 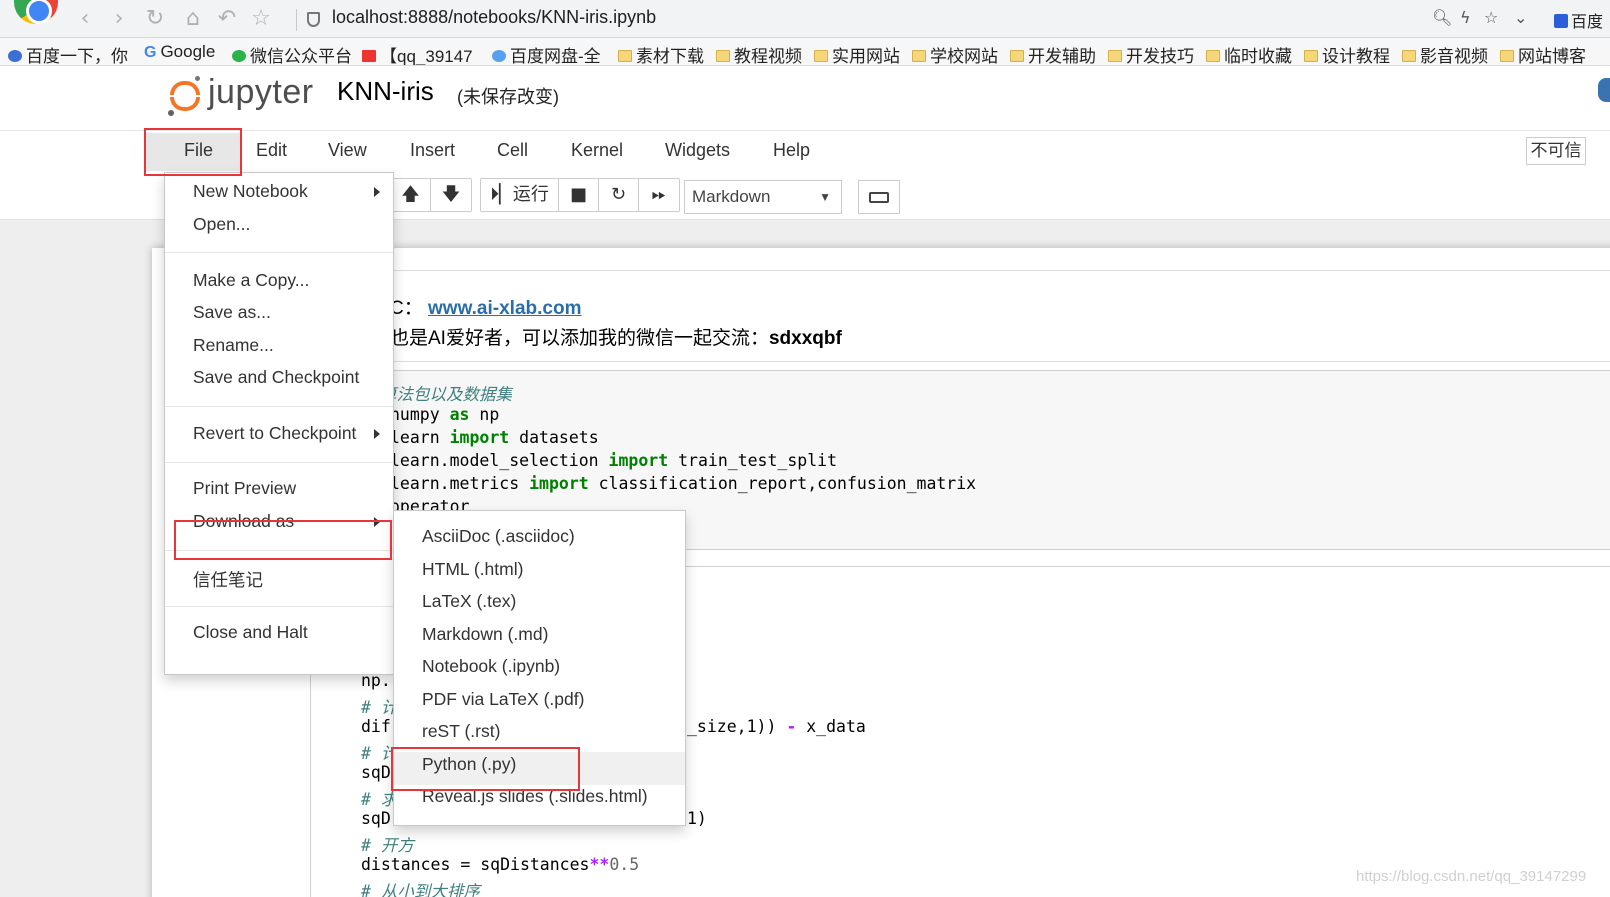 What do you see at coordinates (185, 88) in the screenshot?
I see `logo-arc` at bounding box center [185, 88].